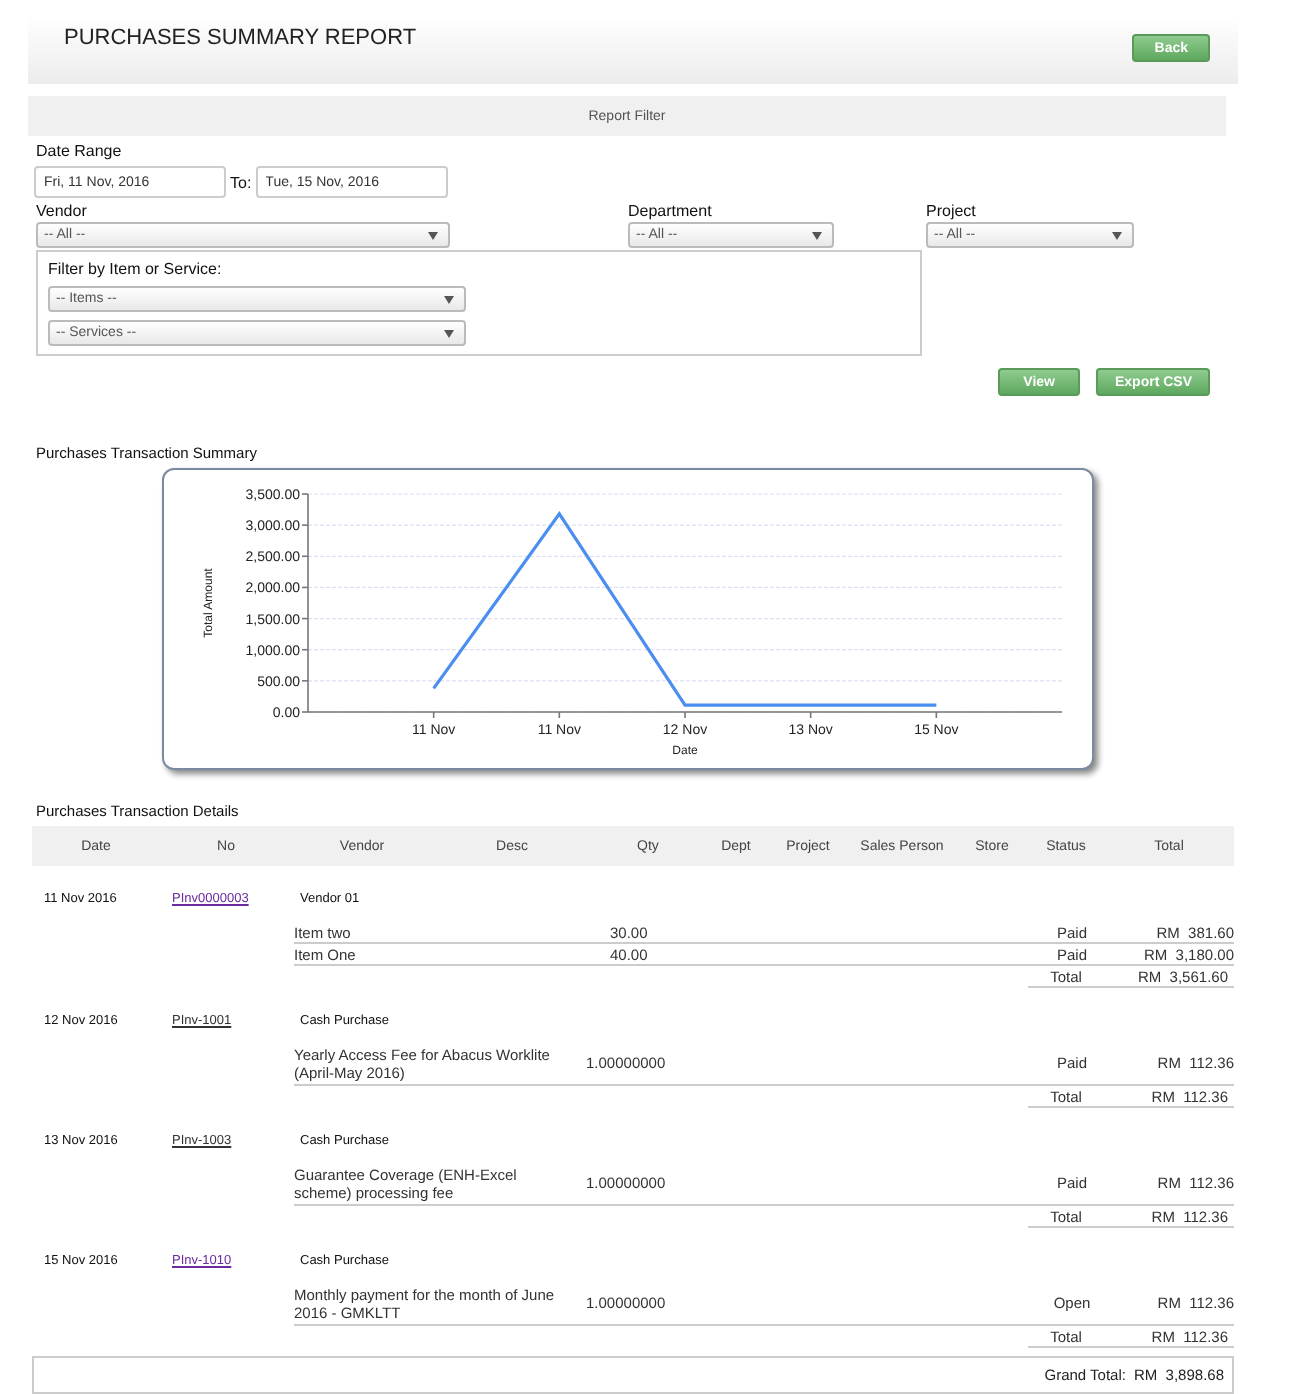  What do you see at coordinates (671, 211) in the screenshot?
I see `field-label: Department` at bounding box center [671, 211].